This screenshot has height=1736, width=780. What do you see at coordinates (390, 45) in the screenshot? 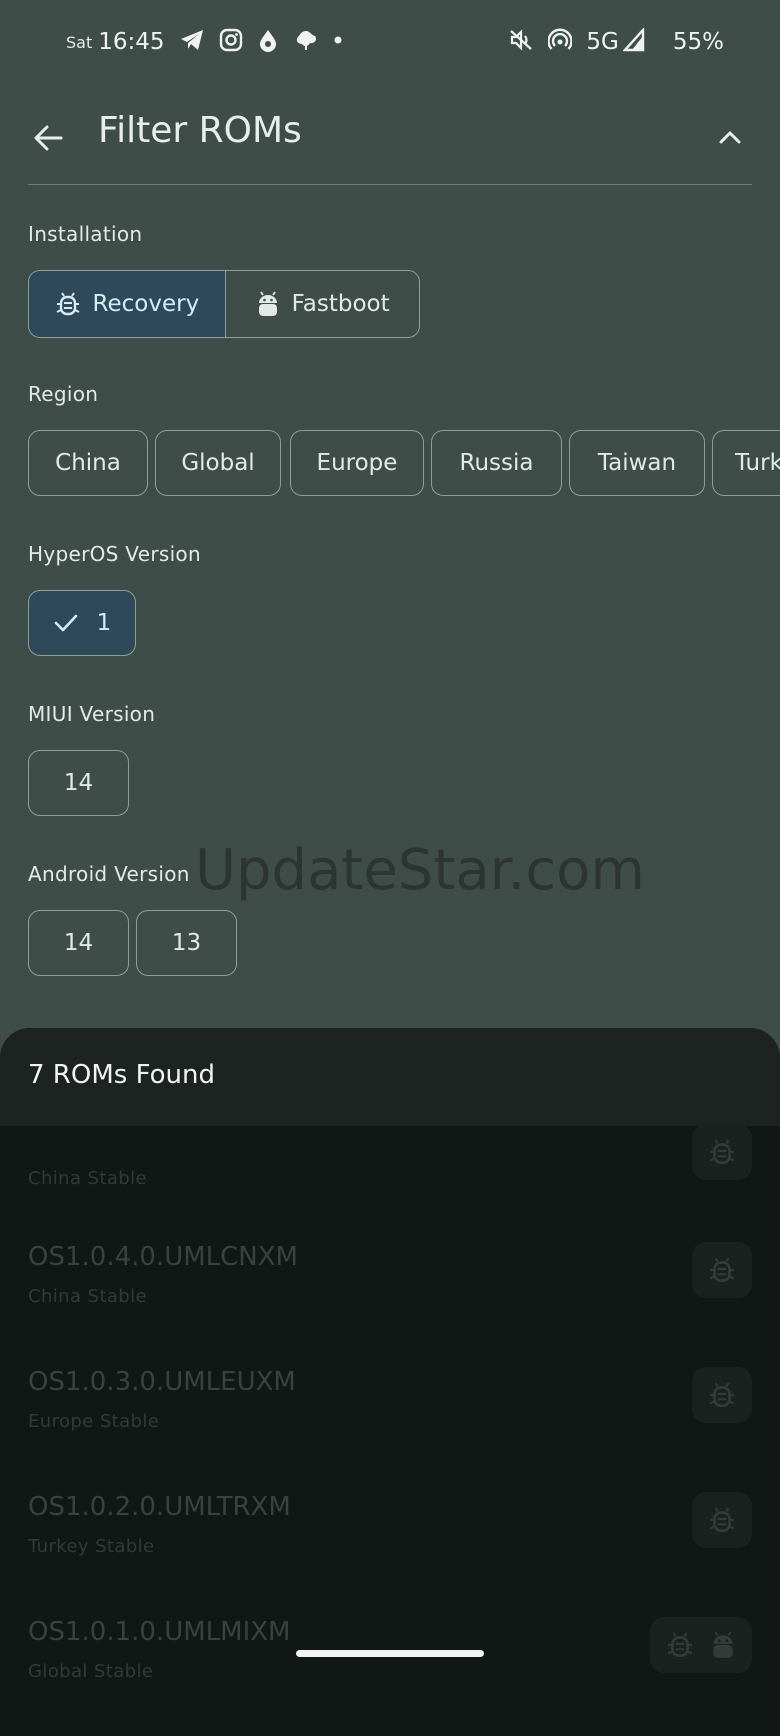
I see `status-bar: Sat 16:45 5G 55%` at bounding box center [390, 45].